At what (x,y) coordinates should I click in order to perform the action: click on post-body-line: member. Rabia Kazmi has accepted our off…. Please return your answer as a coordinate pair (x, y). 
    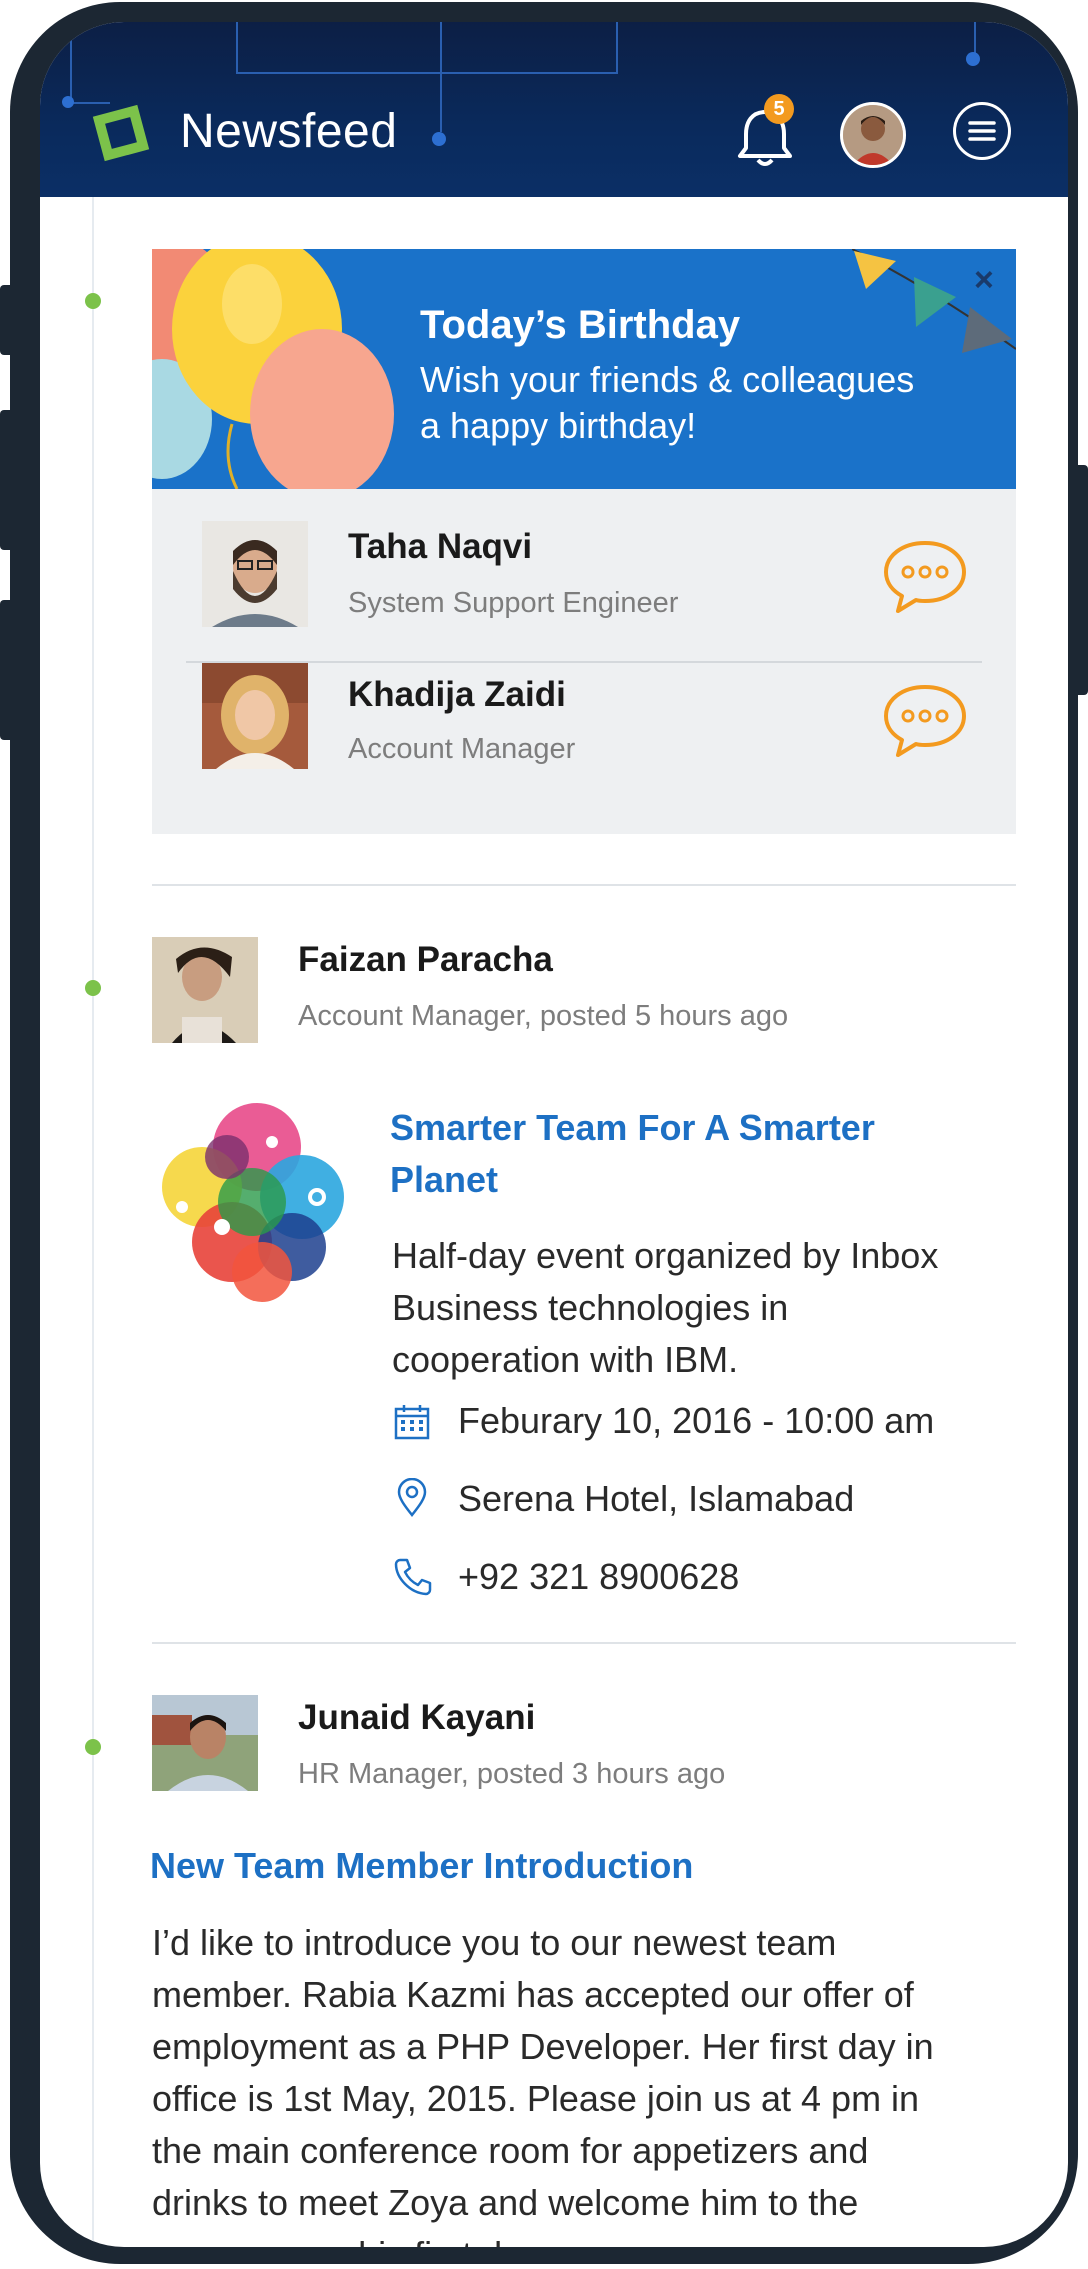
    Looking at the image, I should click on (533, 1994).